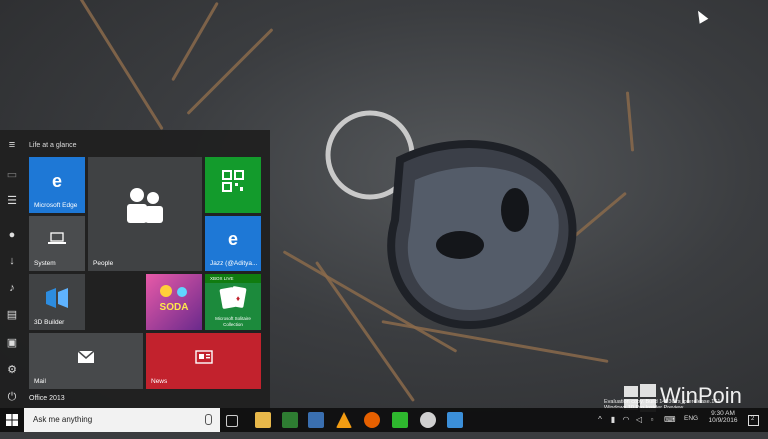 The image size is (768, 439). Describe the element at coordinates (233, 321) in the screenshot. I see `tile-subtext: Microsoft Solitaire Collection` at that location.